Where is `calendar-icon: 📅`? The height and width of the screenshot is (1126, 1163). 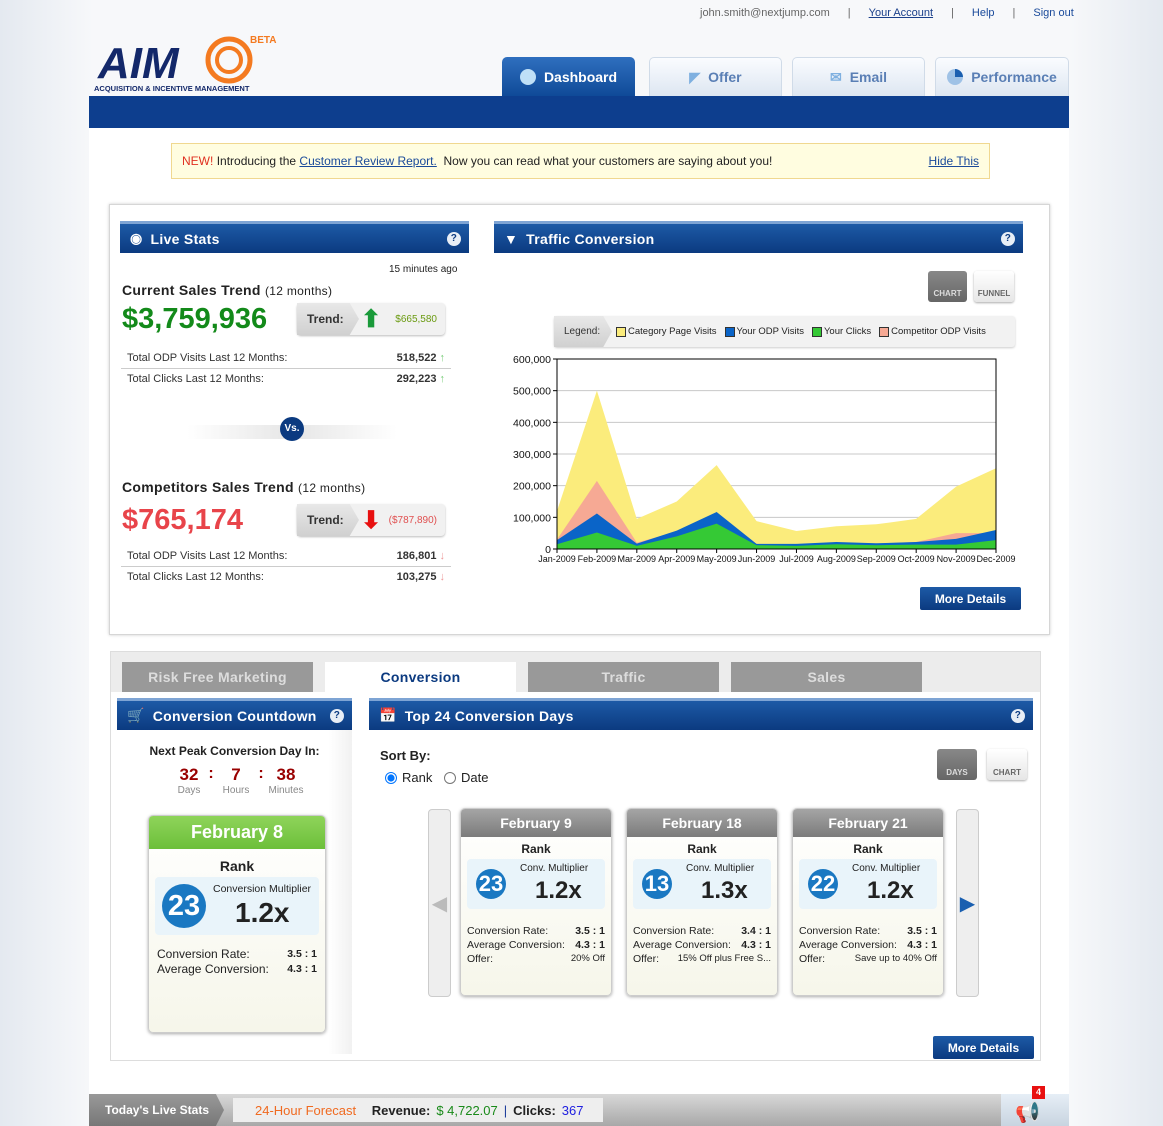 calendar-icon: 📅 is located at coordinates (388, 715).